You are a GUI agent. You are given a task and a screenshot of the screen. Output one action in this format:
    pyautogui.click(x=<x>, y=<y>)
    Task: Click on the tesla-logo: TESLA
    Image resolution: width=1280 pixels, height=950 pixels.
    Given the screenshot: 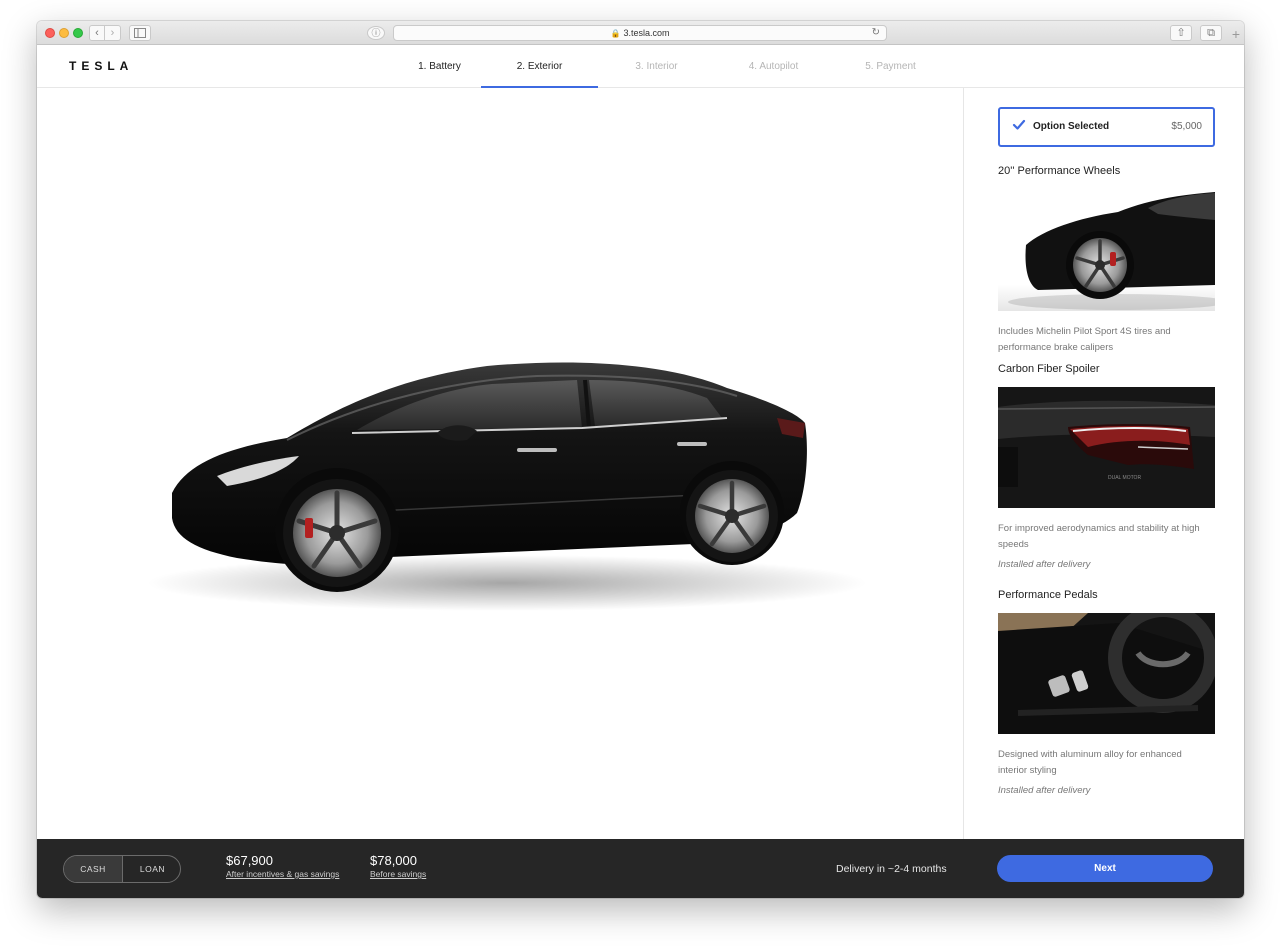 What is the action you would take?
    pyautogui.click(x=101, y=66)
    